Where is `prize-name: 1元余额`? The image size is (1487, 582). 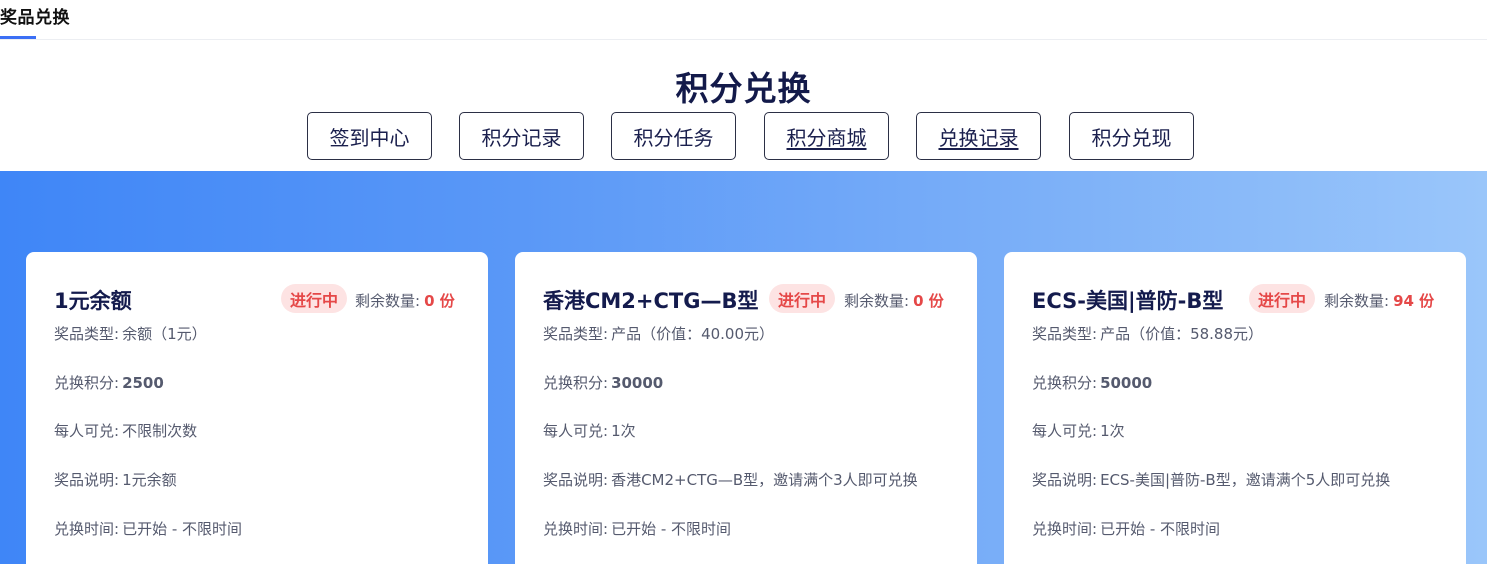 prize-name: 1元余额 is located at coordinates (93, 301).